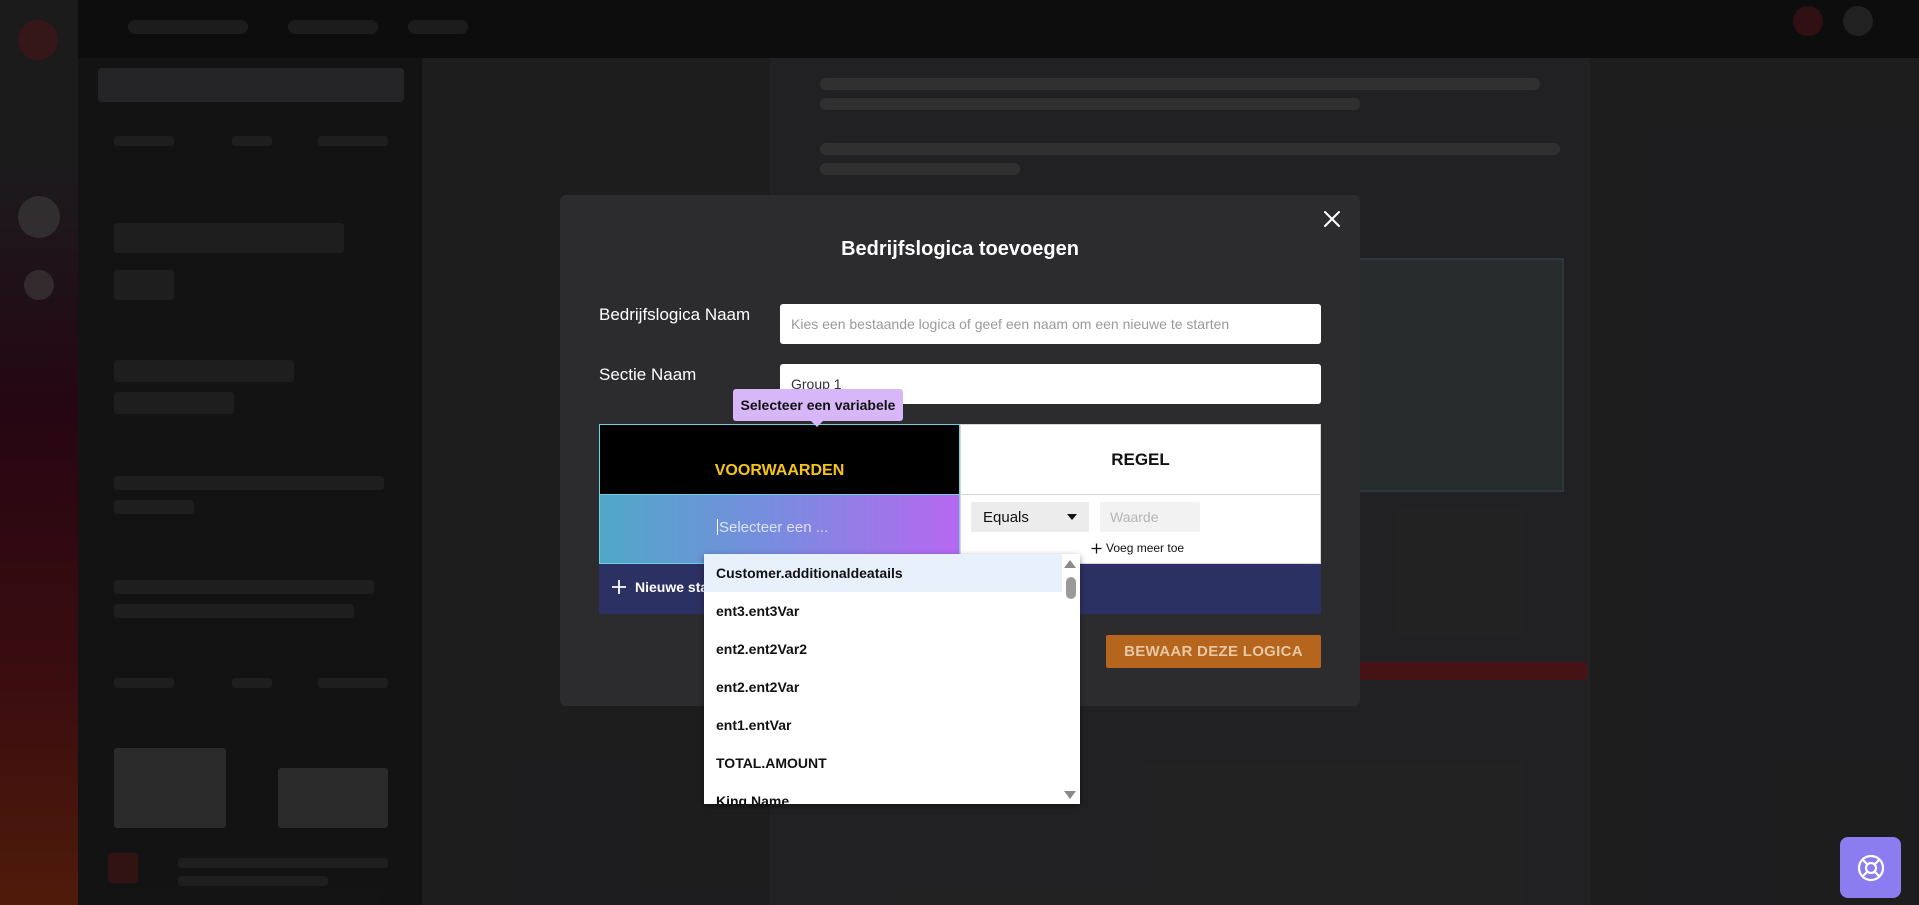  I want to click on variable-tooltip: Selecteer een variabele, so click(818, 408).